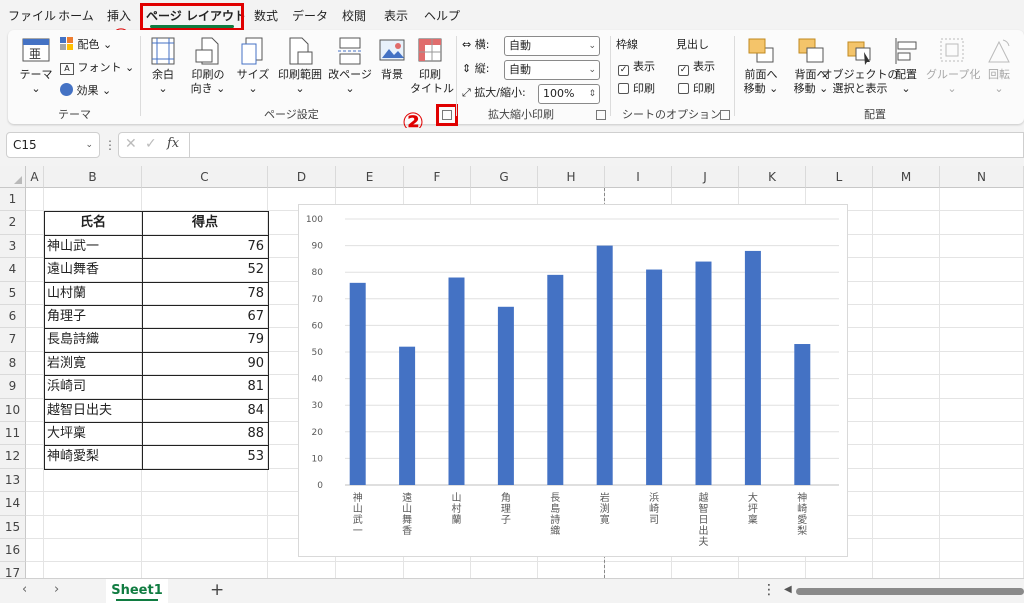 This screenshot has width=1024, height=603. Describe the element at coordinates (13, 340) in the screenshot. I see `row-header-7: 7` at that location.